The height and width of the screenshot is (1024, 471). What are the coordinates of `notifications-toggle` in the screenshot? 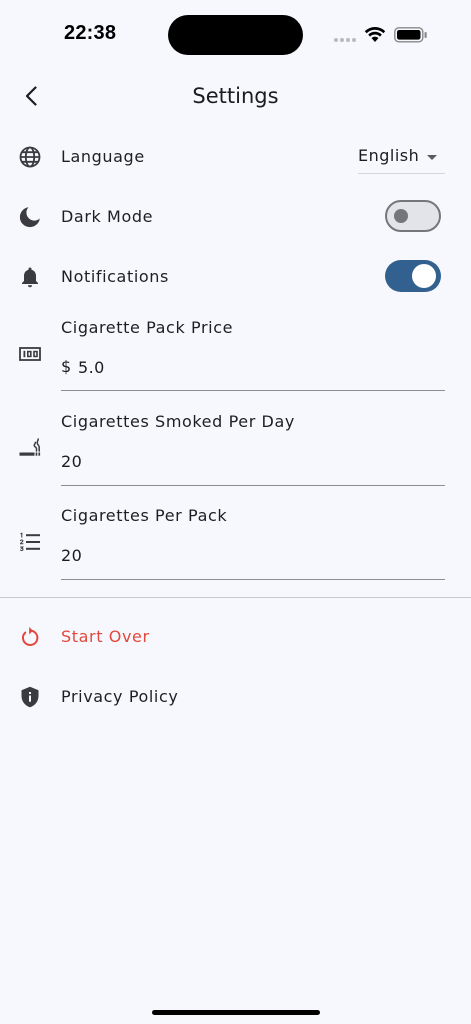 It's located at (413, 276).